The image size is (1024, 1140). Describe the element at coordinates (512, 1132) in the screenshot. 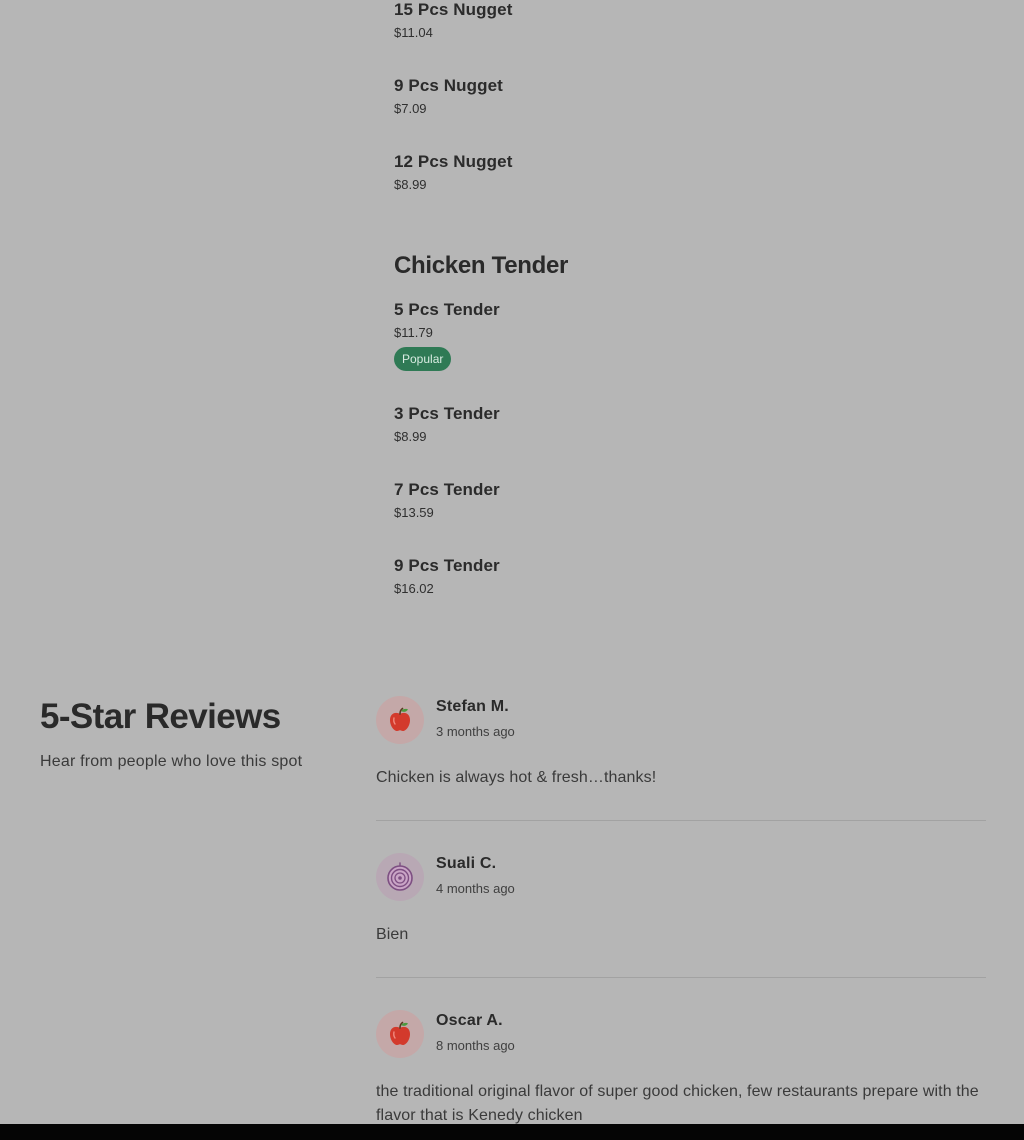

I see `bottom-bar` at that location.